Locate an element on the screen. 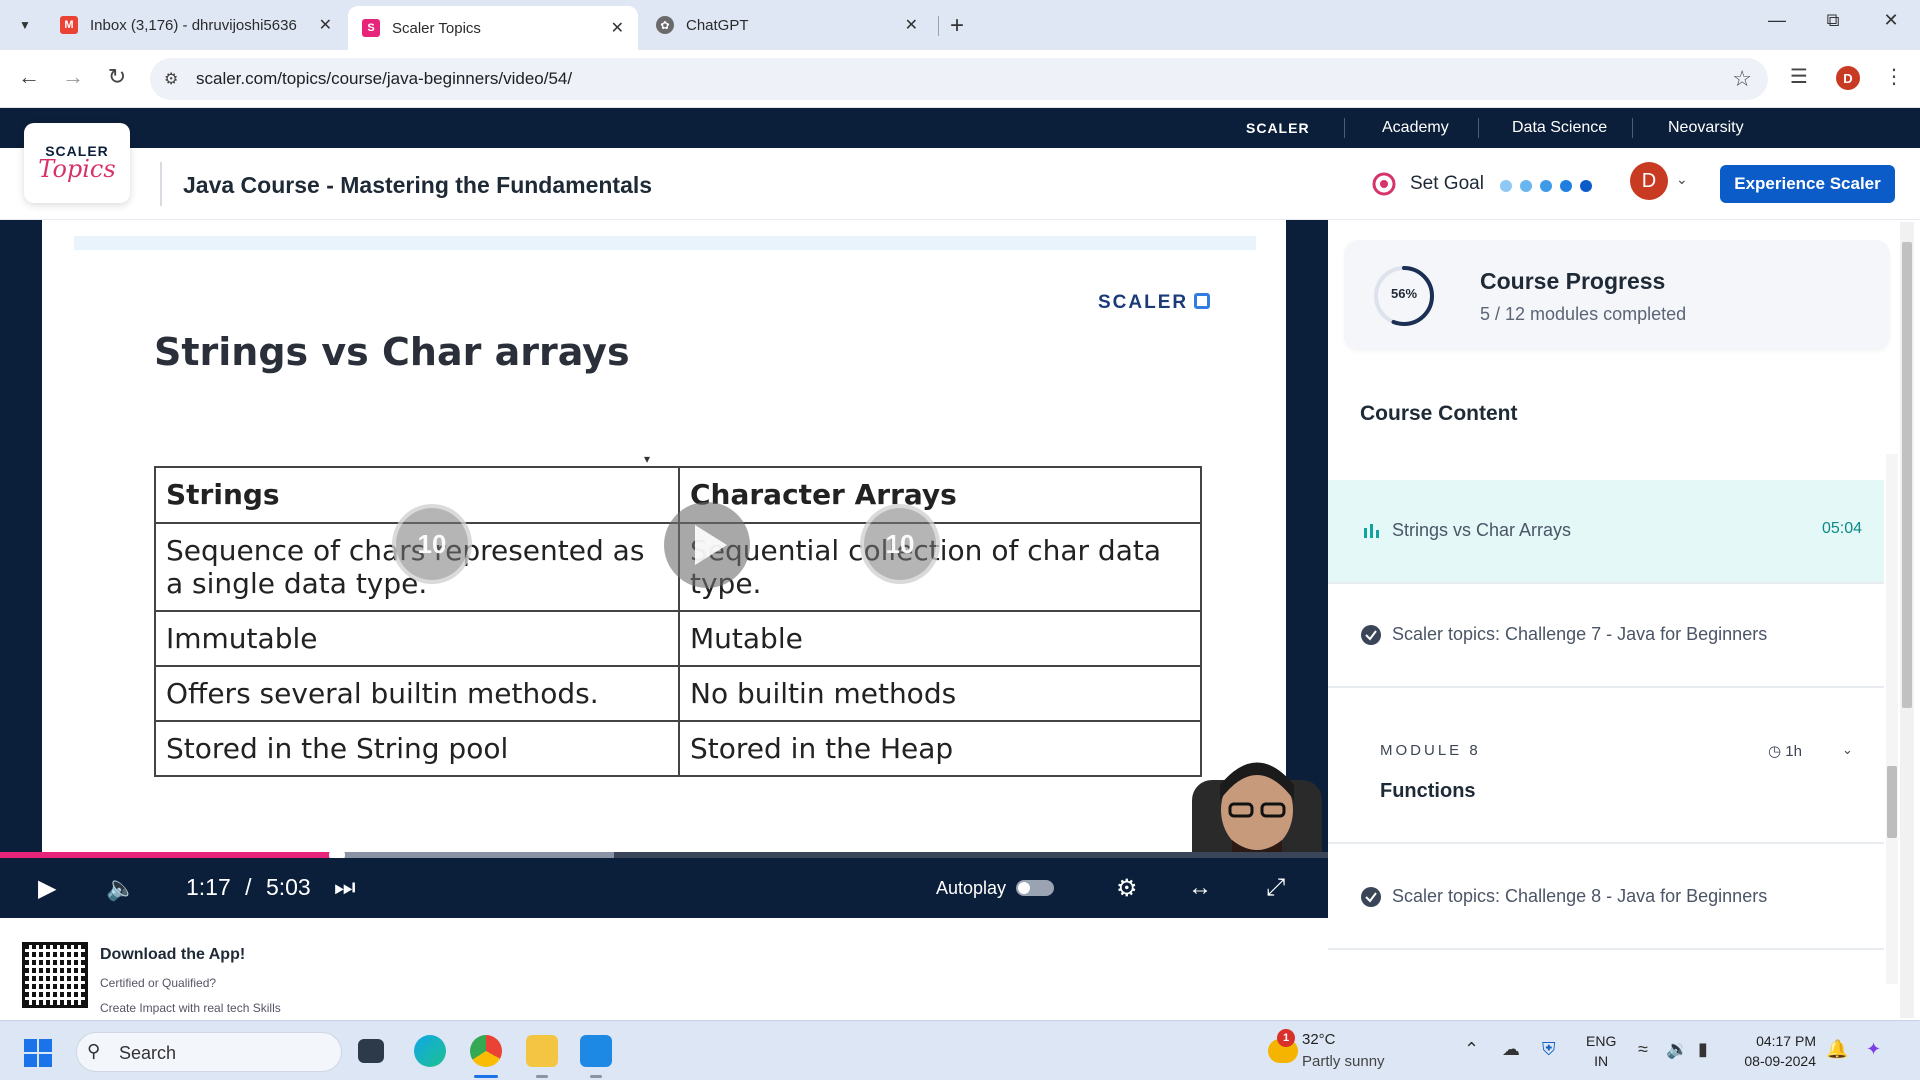 This screenshot has width=1920, height=1080. site-info-icon: ⚙ is located at coordinates (171, 79).